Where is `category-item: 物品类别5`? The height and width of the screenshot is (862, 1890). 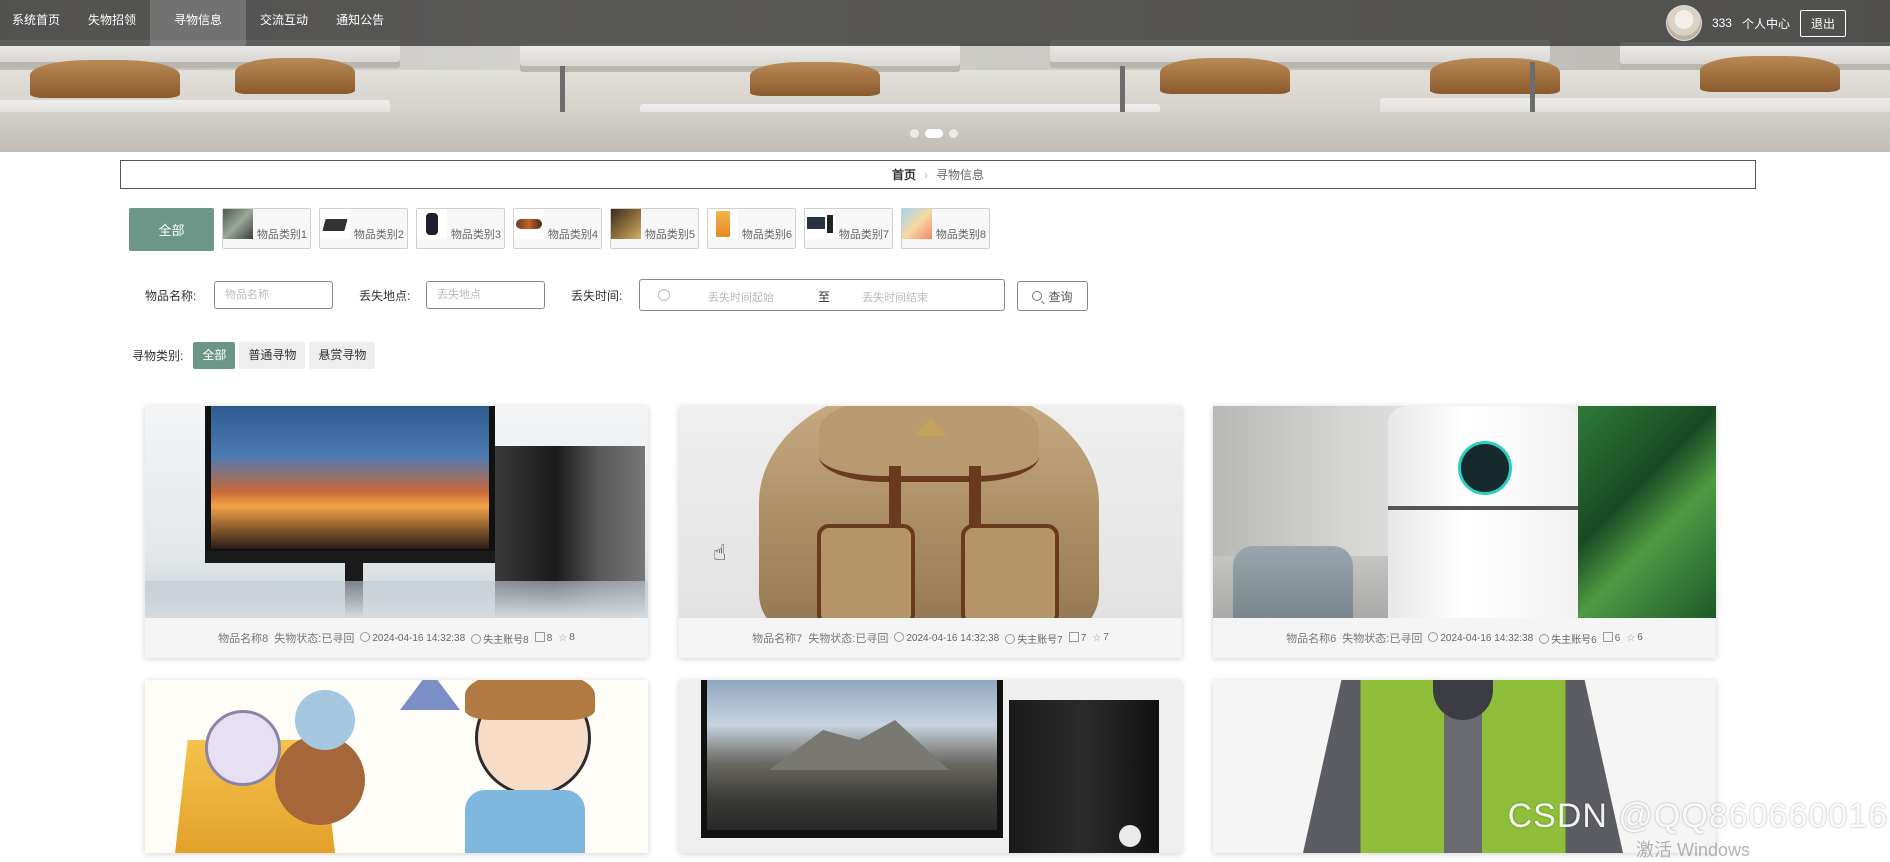 category-item: 物品类别5 is located at coordinates (654, 228).